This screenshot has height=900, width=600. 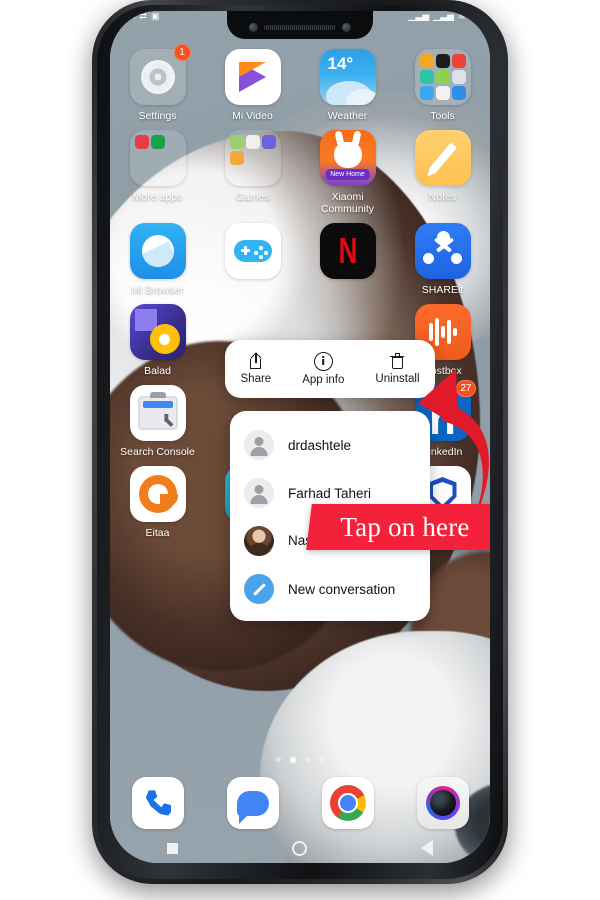 What do you see at coordinates (323, 361) in the screenshot?
I see `info-icon` at bounding box center [323, 361].